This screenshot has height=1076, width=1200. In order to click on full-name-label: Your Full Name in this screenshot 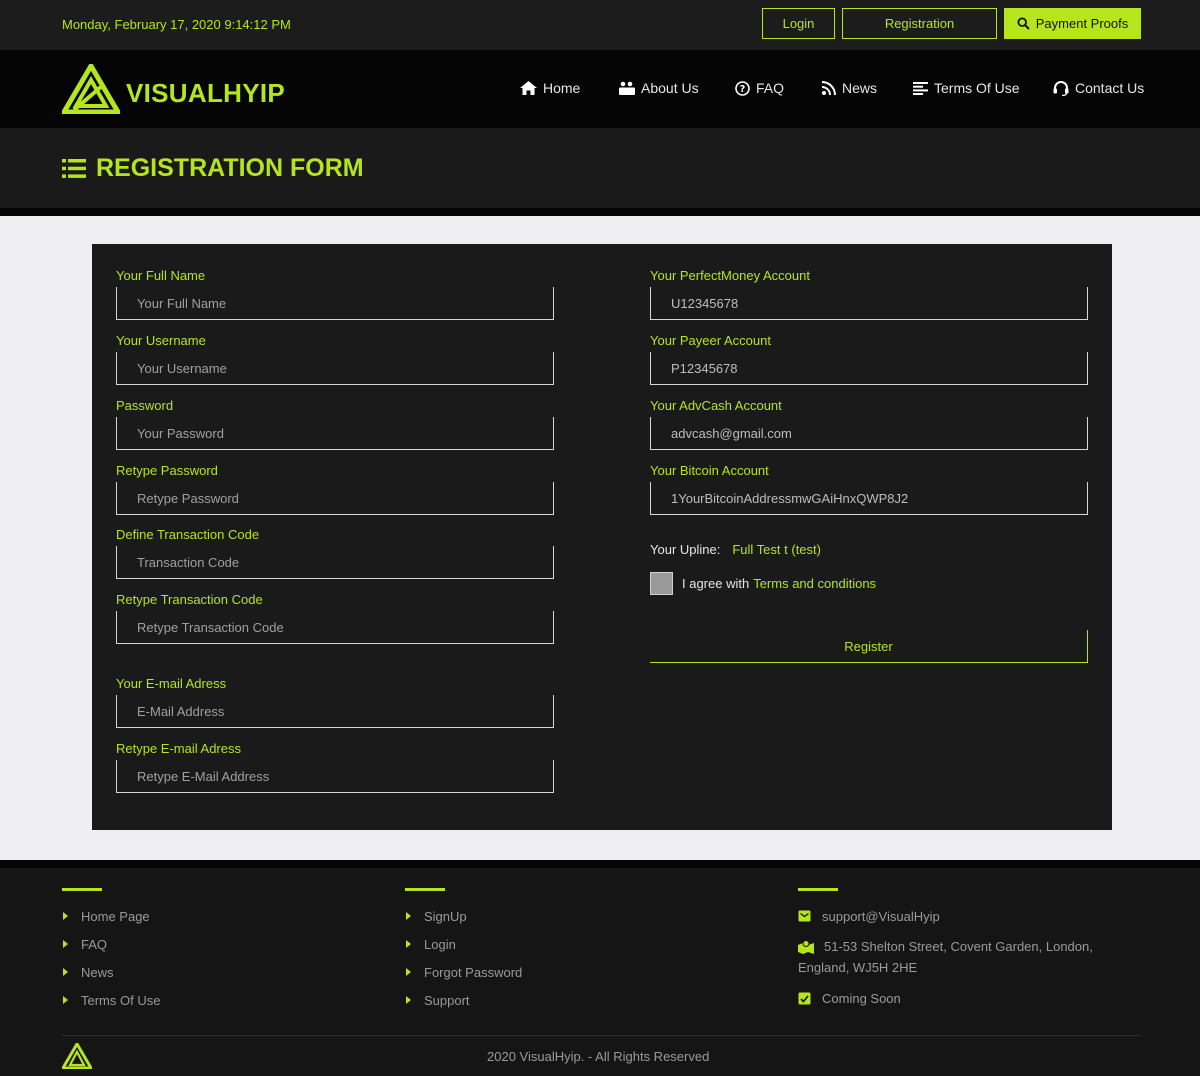, I will do `click(161, 275)`.